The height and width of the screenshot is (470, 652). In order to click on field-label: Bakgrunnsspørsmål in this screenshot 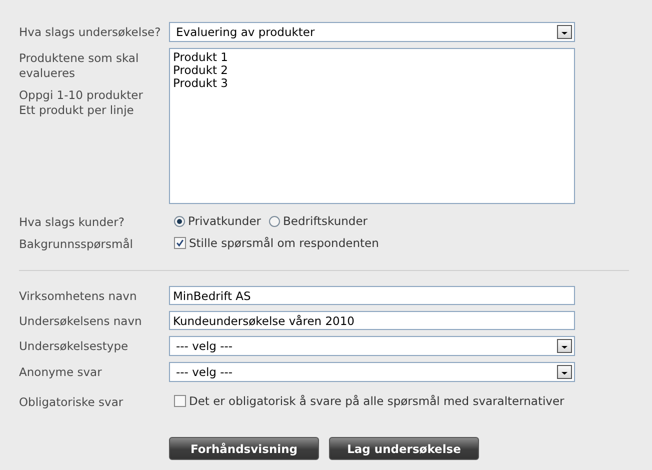, I will do `click(76, 244)`.